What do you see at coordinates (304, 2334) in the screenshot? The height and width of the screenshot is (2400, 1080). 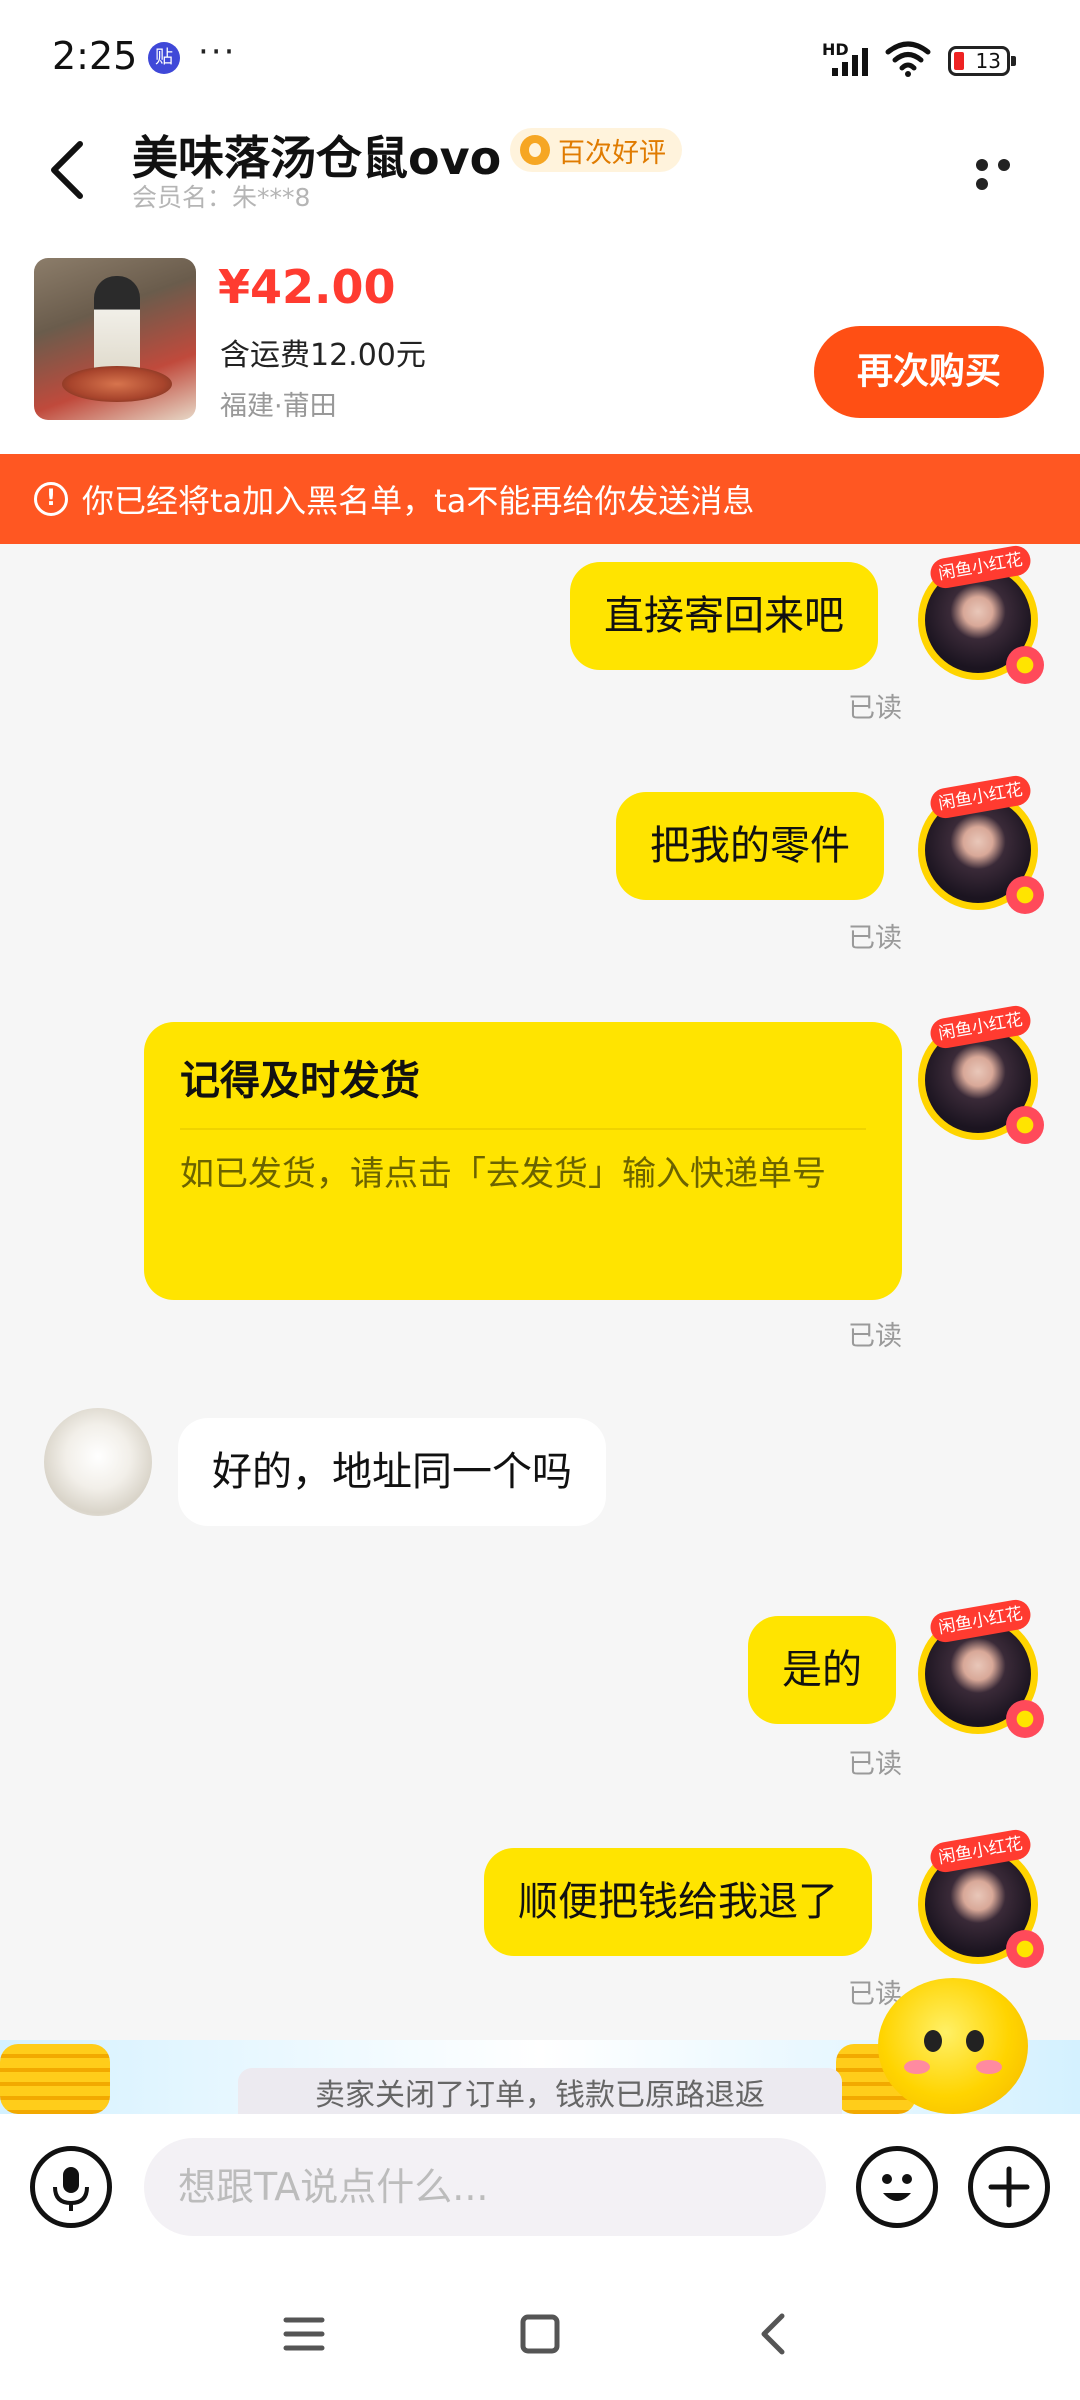 I see `menu-icon` at bounding box center [304, 2334].